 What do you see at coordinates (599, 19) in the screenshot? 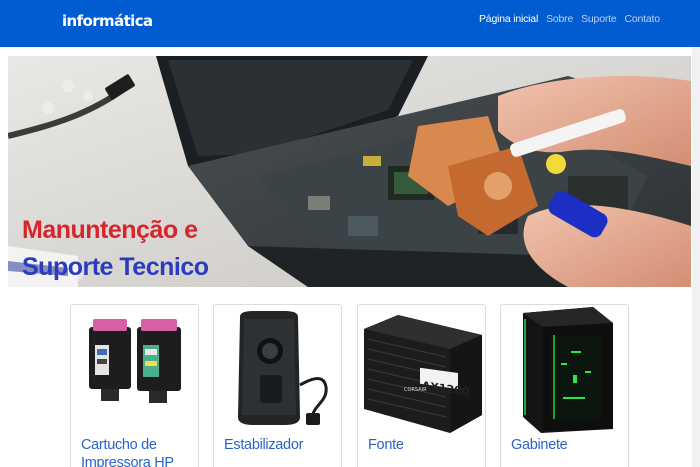
I see `nav-link-support: Suporte` at bounding box center [599, 19].